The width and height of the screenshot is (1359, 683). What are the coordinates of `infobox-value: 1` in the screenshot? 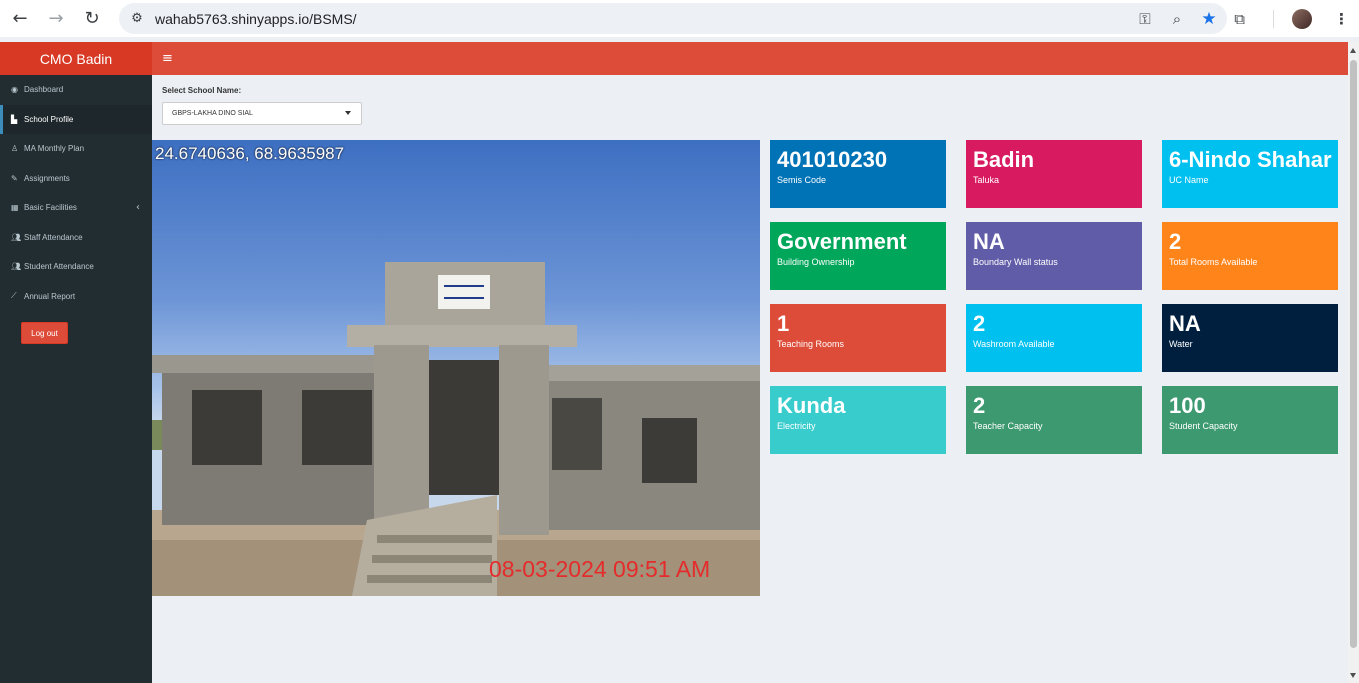 It's located at (783, 323).